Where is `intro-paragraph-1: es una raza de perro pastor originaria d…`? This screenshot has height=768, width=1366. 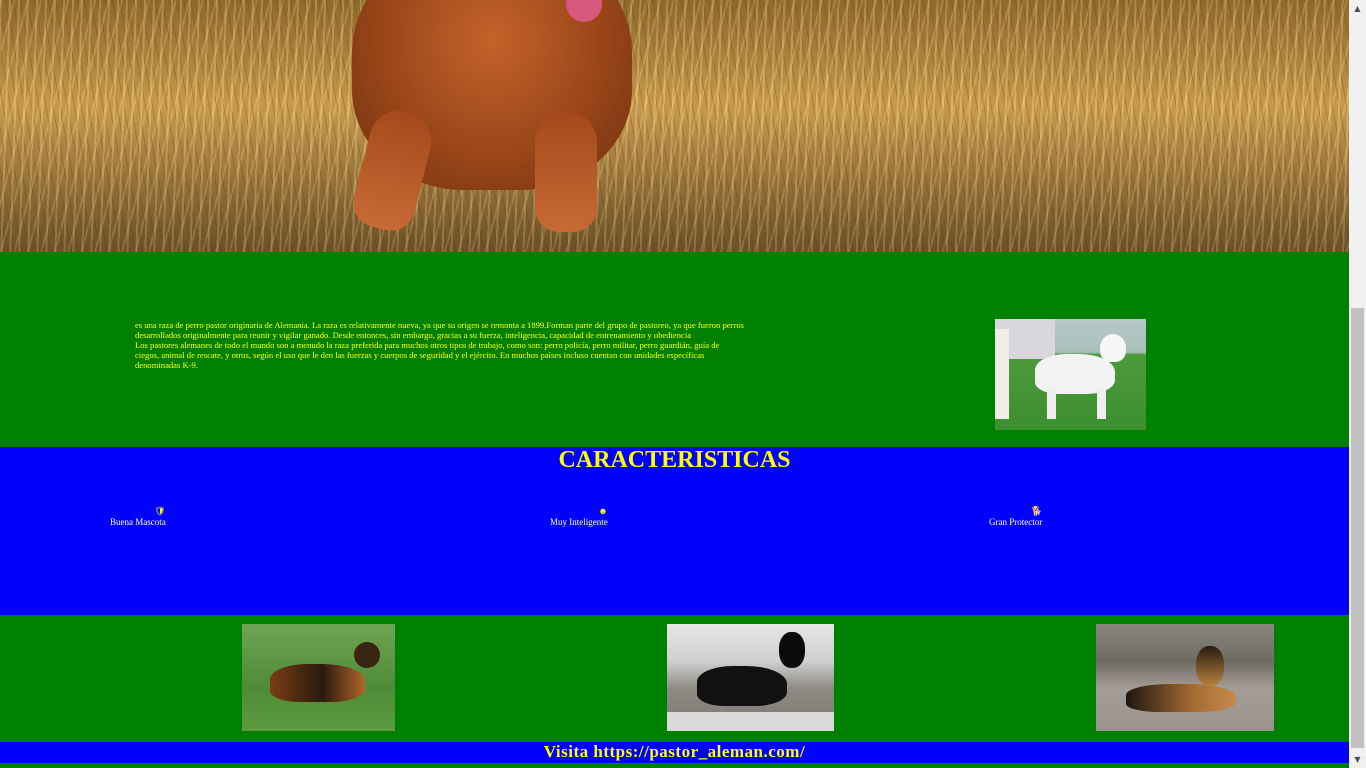 intro-paragraph-1: es una raza de perro pastor originaria d… is located at coordinates (439, 330).